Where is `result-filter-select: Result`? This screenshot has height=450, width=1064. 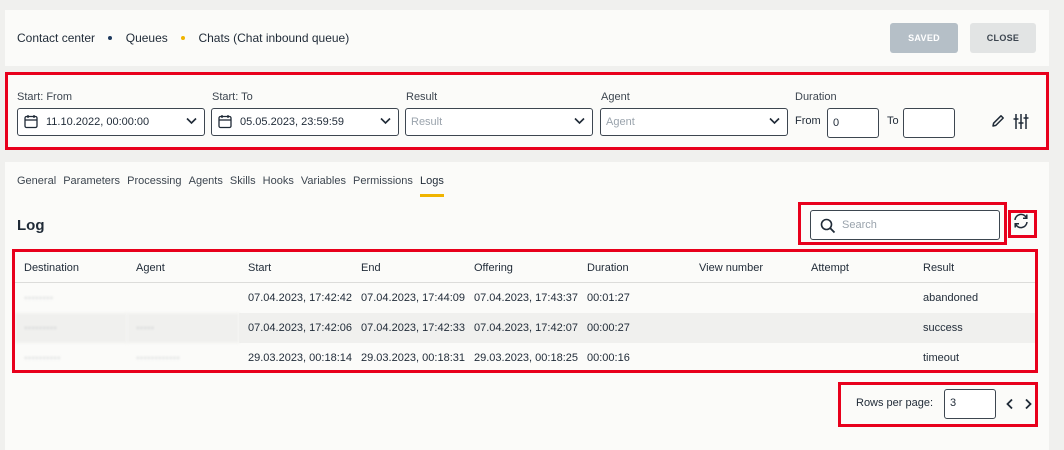 result-filter-select: Result is located at coordinates (499, 122).